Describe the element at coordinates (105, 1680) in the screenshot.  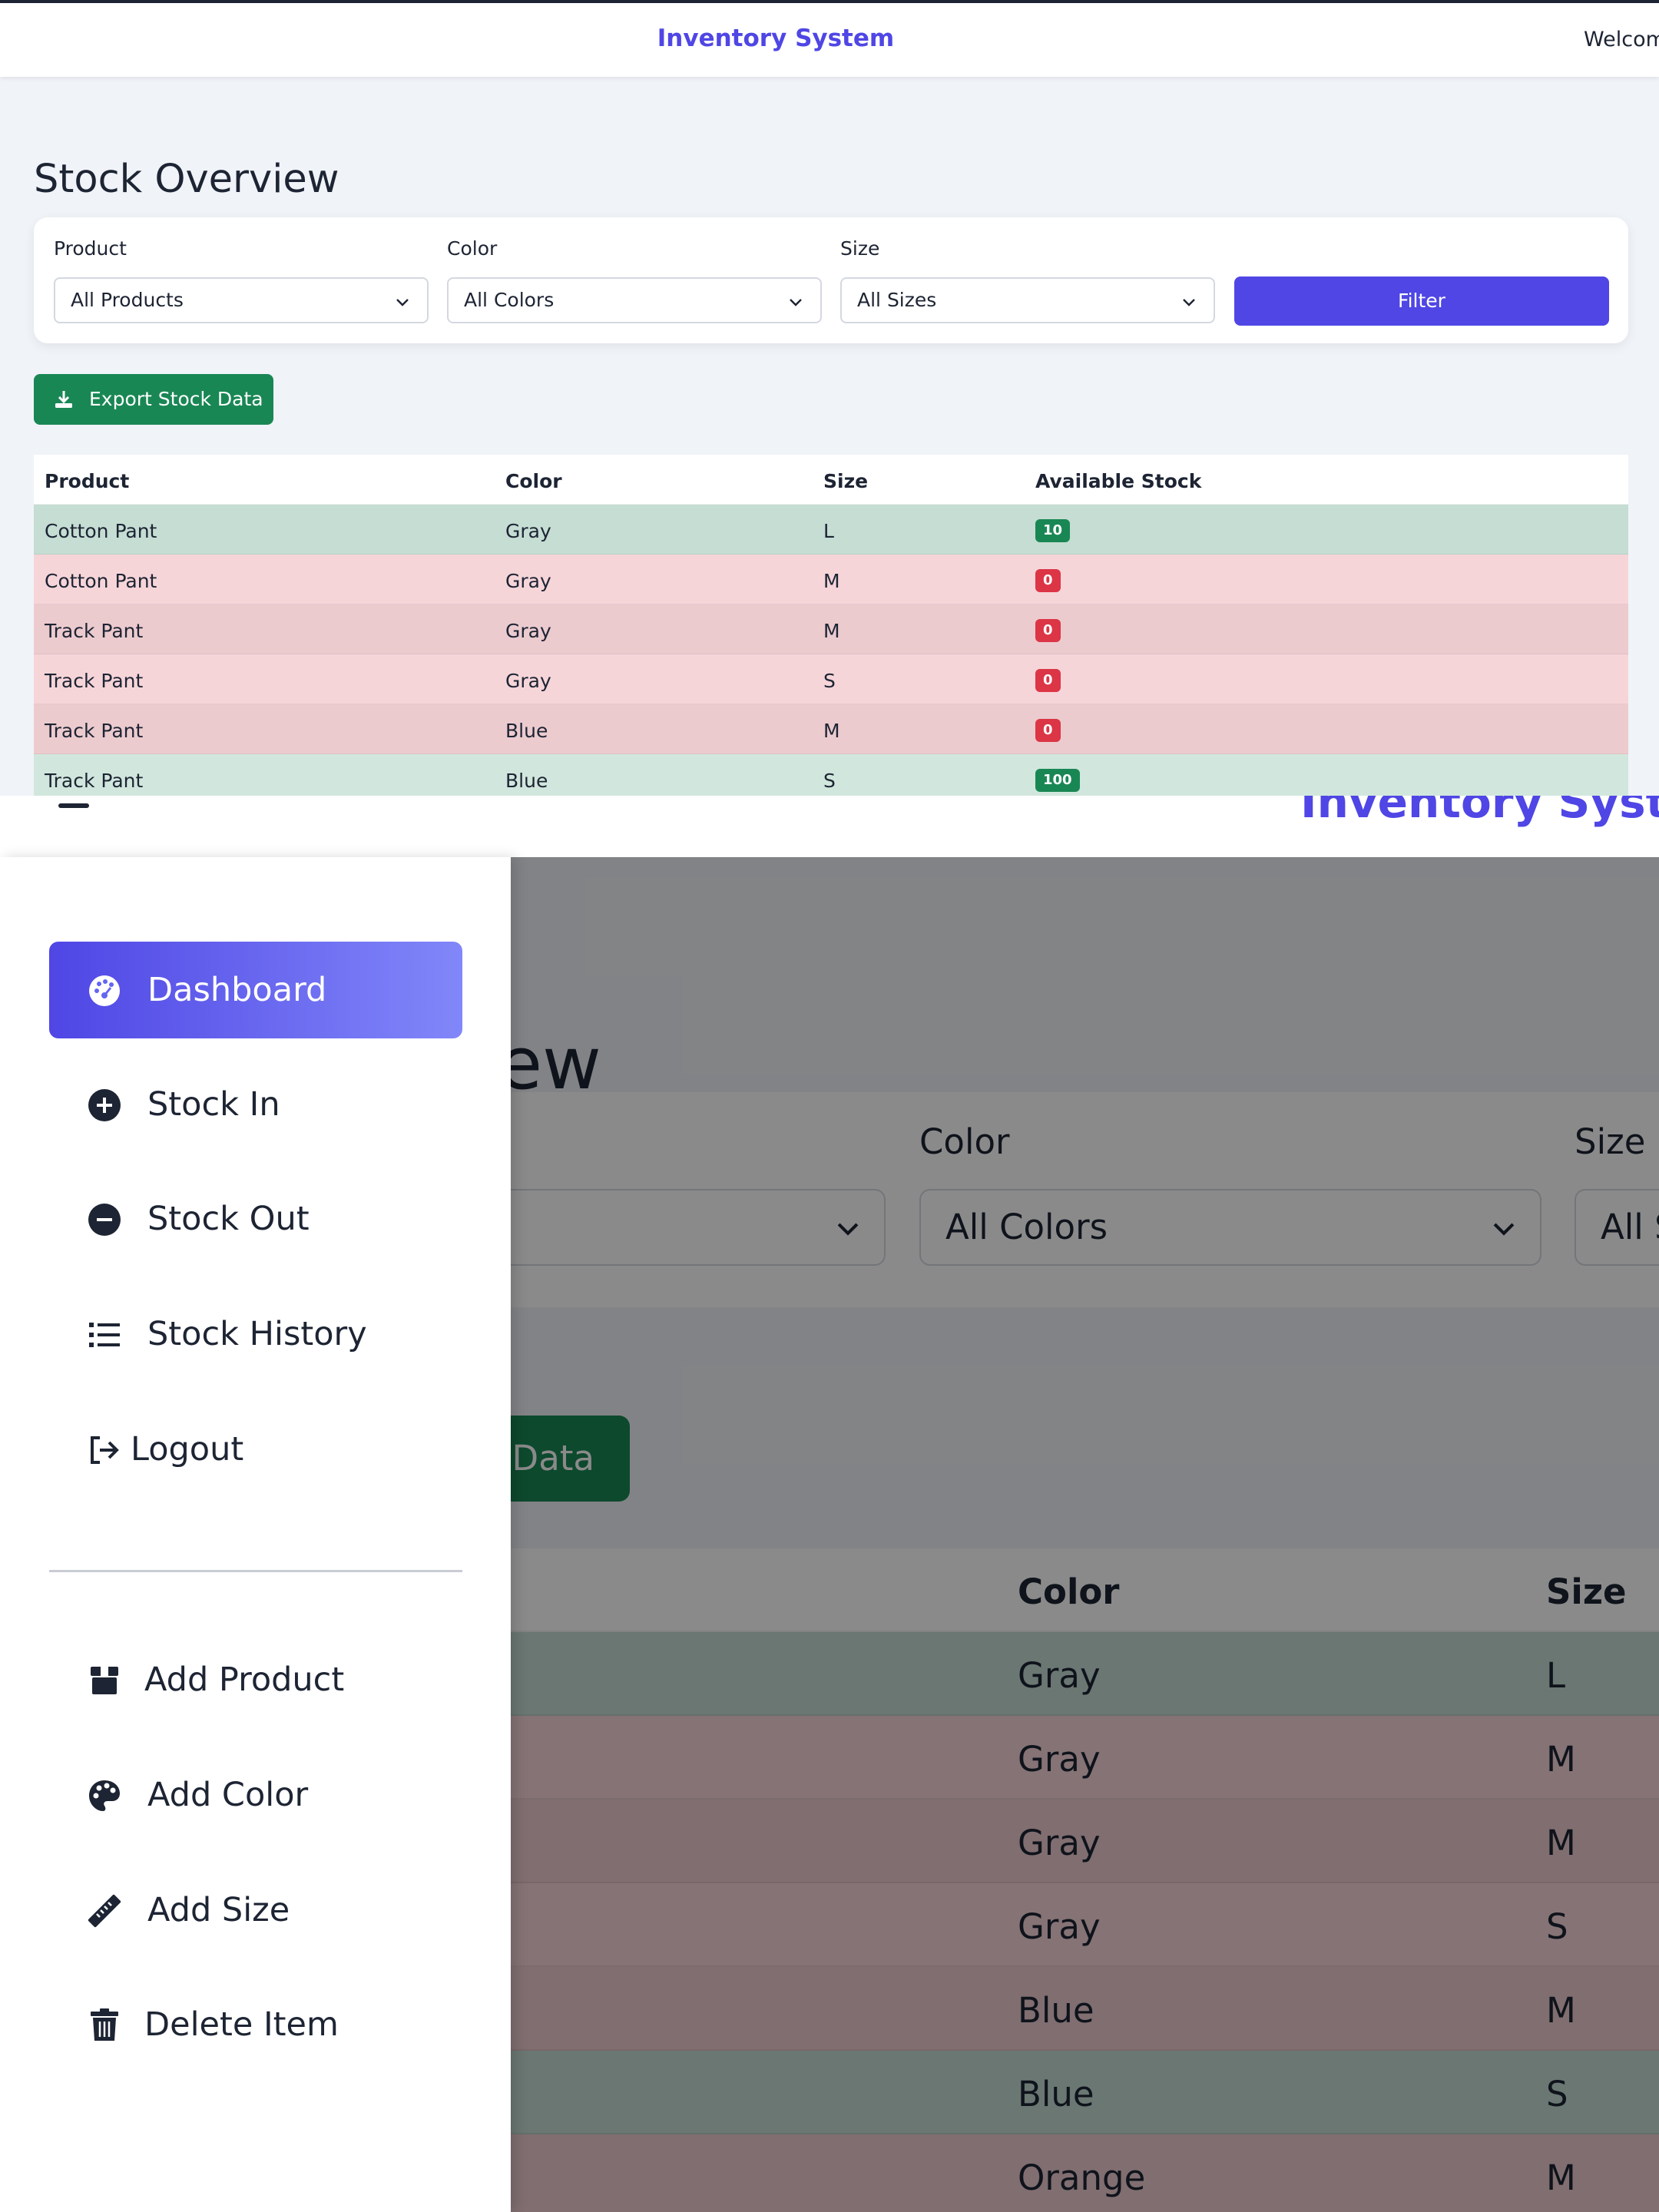
I see `box-icon` at that location.